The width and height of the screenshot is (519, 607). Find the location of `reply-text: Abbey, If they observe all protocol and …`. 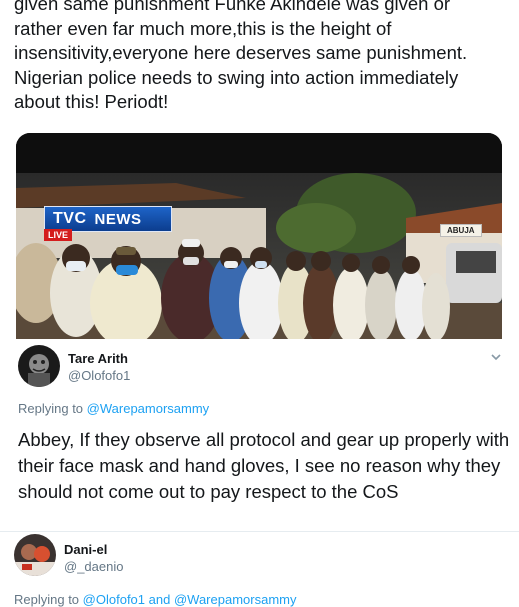

reply-text: Abbey, If they observe all protocol and … is located at coordinates (264, 465).